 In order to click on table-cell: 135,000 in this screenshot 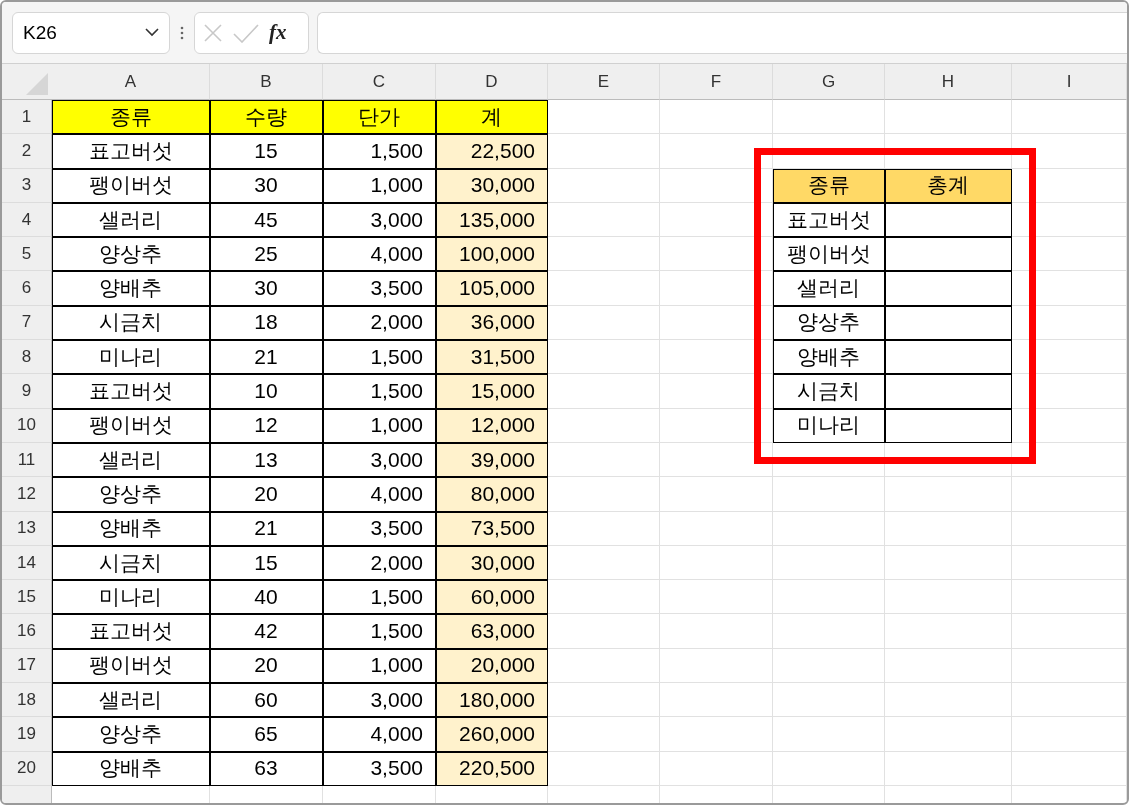, I will do `click(492, 220)`.